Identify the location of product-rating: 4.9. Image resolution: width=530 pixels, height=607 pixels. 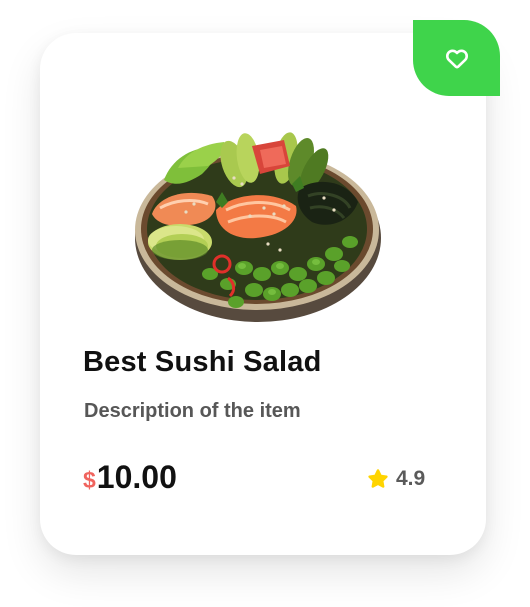
(395, 479).